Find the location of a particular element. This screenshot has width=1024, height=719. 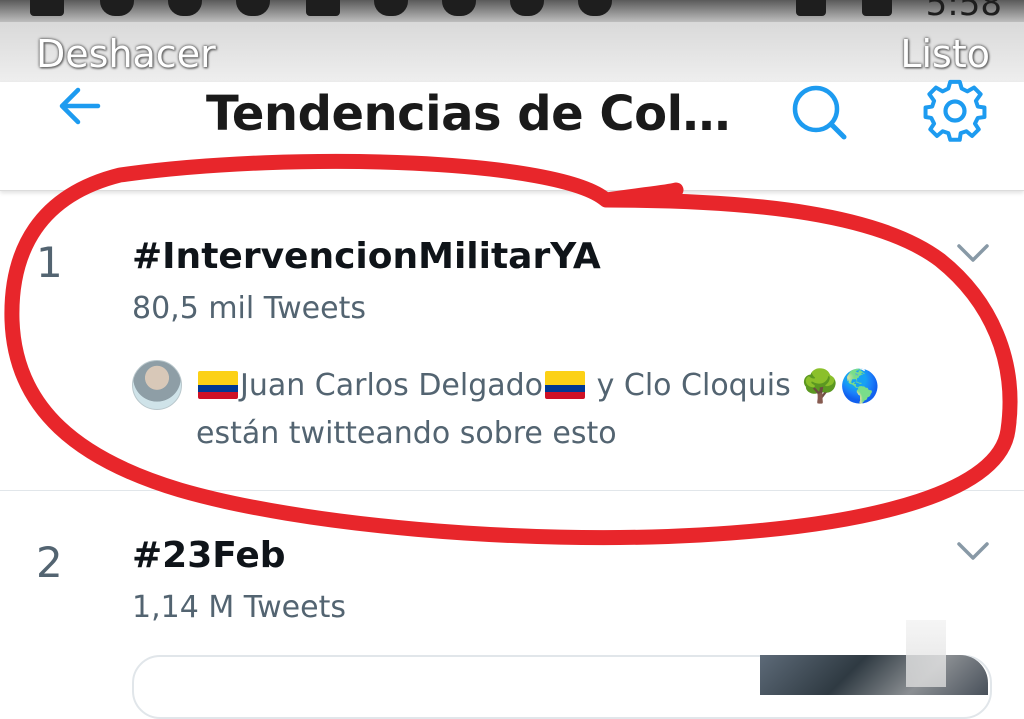

gear-icon is located at coordinates (955, 111).